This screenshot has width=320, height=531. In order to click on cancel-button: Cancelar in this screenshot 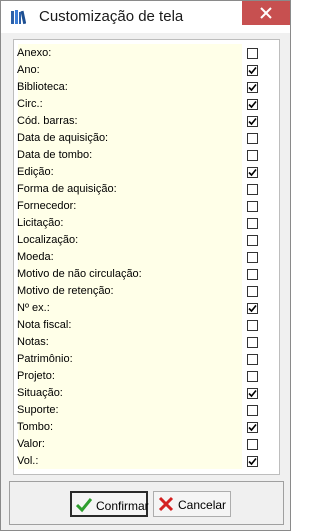, I will do `click(192, 504)`.